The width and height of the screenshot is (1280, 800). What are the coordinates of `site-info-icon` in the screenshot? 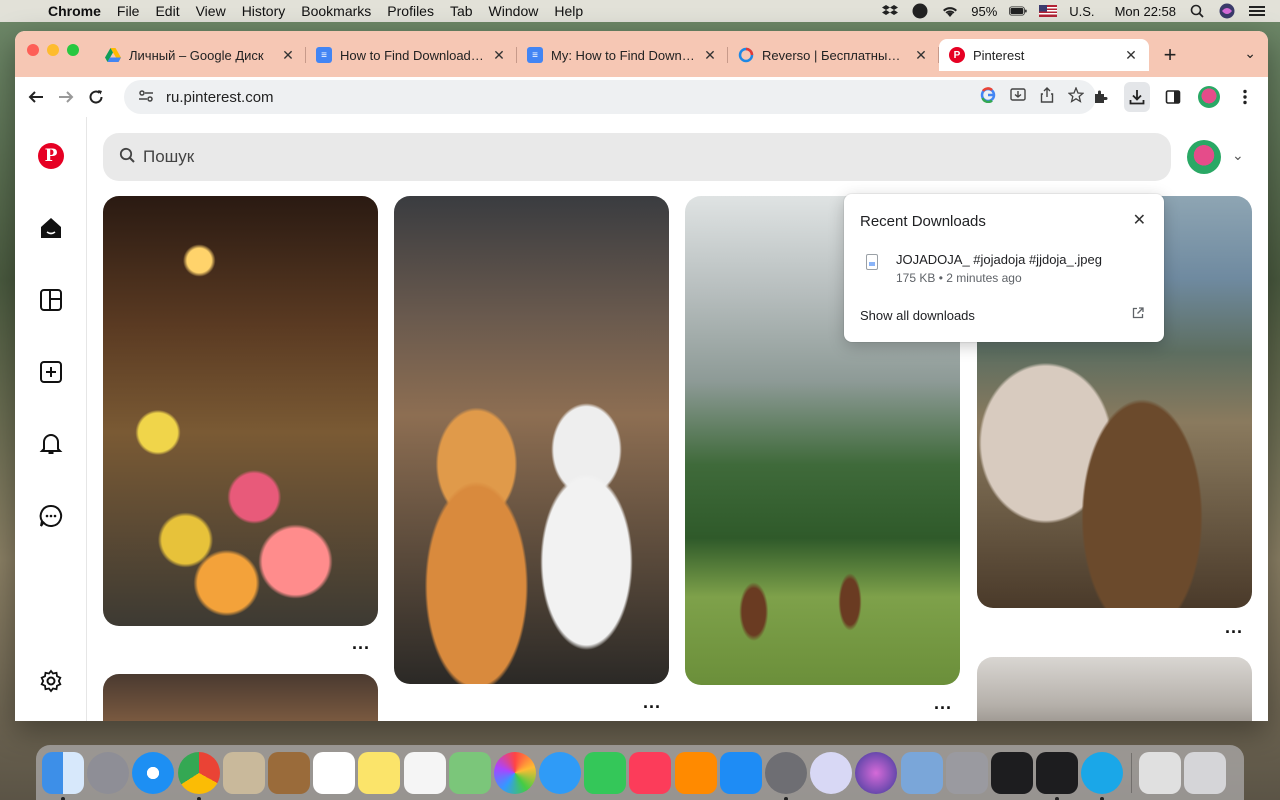 It's located at (146, 97).